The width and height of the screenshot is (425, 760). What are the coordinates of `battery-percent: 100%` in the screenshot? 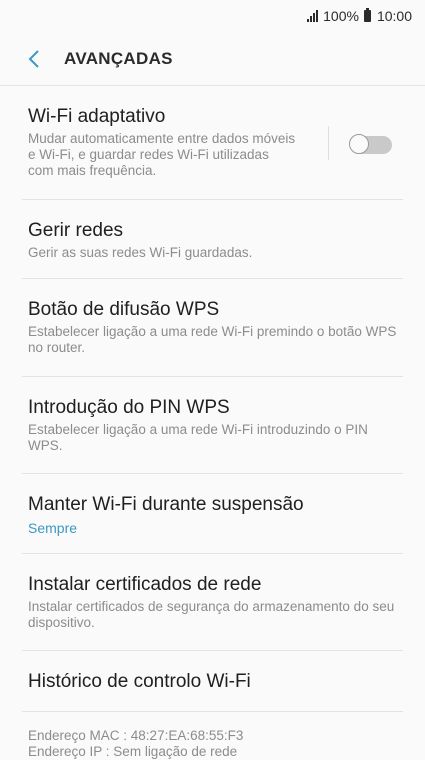 It's located at (341, 16).